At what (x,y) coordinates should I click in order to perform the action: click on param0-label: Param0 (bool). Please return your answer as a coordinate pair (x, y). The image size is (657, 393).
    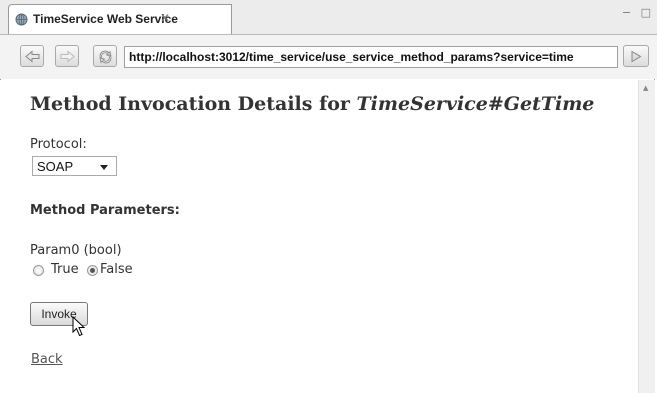
    Looking at the image, I should click on (76, 250).